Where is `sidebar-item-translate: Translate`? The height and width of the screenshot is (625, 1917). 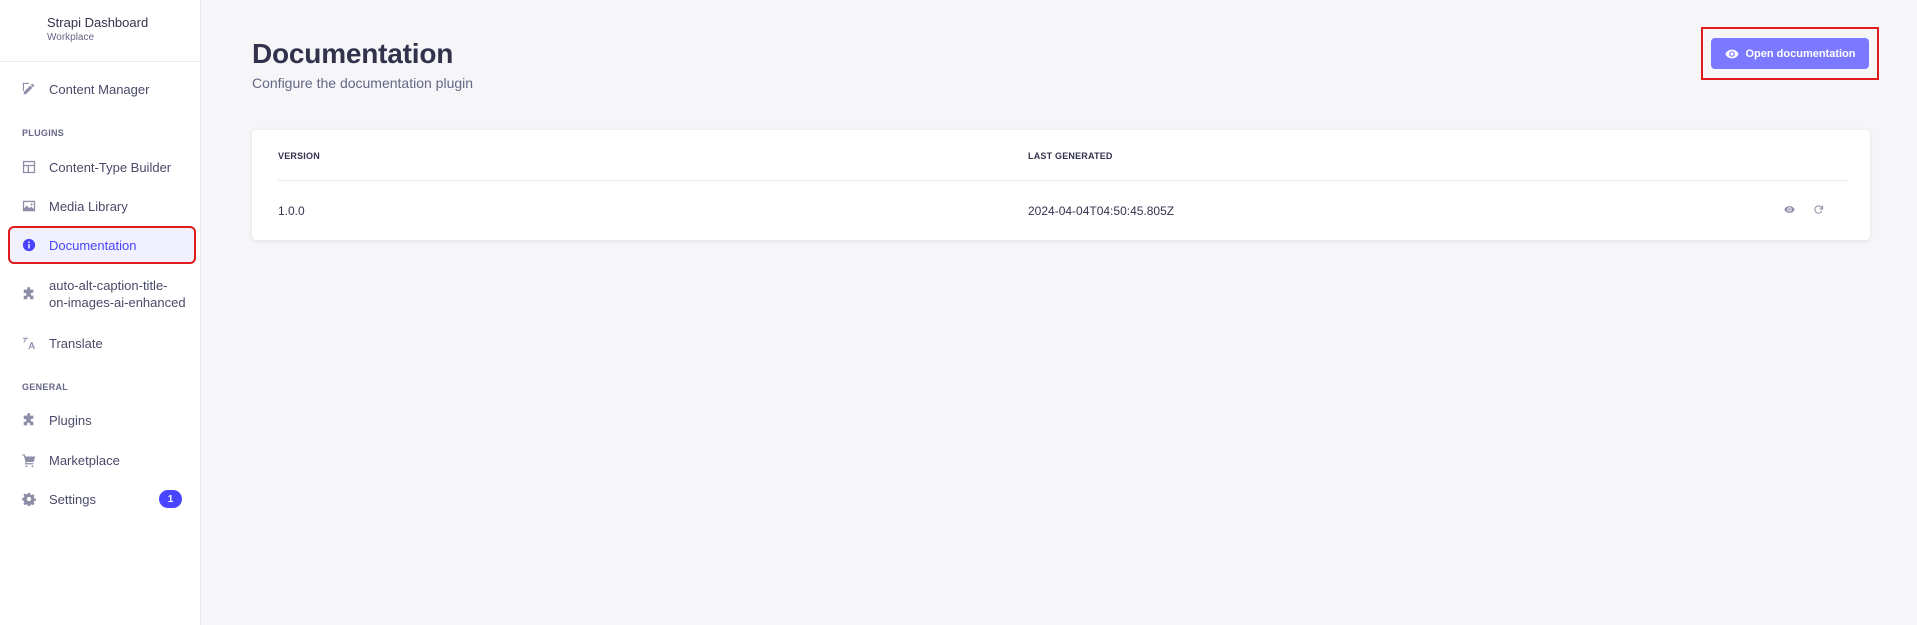 sidebar-item-translate: Translate is located at coordinates (102, 343).